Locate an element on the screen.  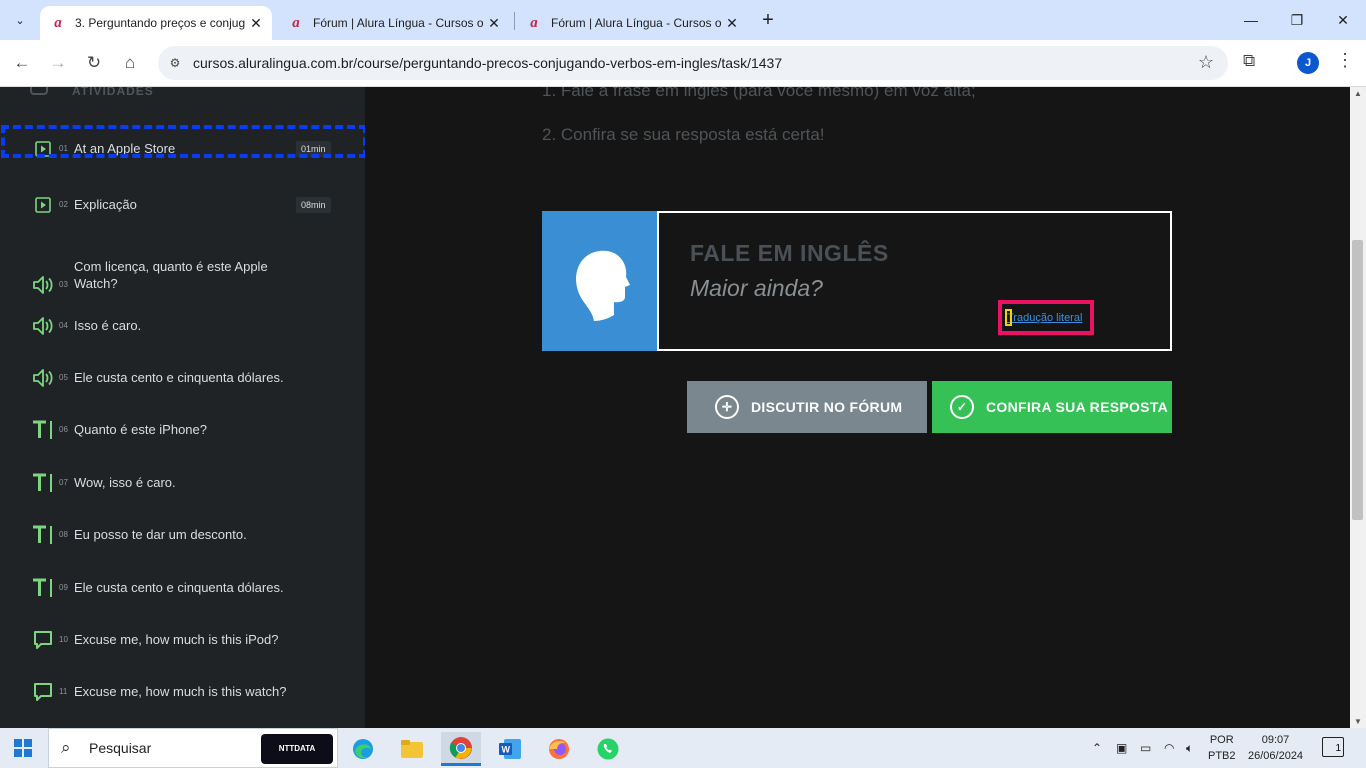
show-hidden-icons-chevron-icon: ⌃ is located at coordinates (1097, 748).